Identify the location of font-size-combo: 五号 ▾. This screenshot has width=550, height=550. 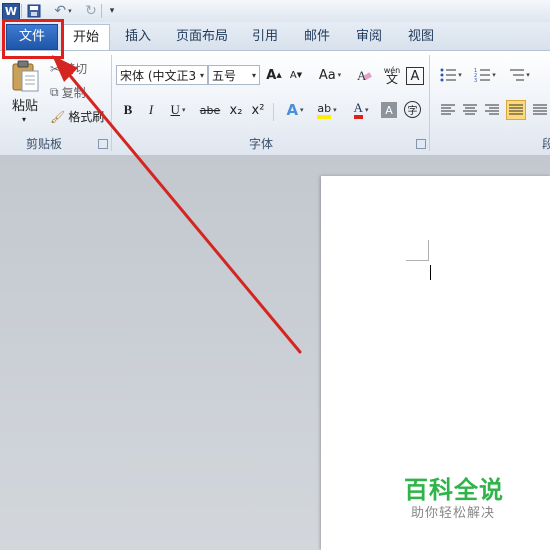
(234, 75).